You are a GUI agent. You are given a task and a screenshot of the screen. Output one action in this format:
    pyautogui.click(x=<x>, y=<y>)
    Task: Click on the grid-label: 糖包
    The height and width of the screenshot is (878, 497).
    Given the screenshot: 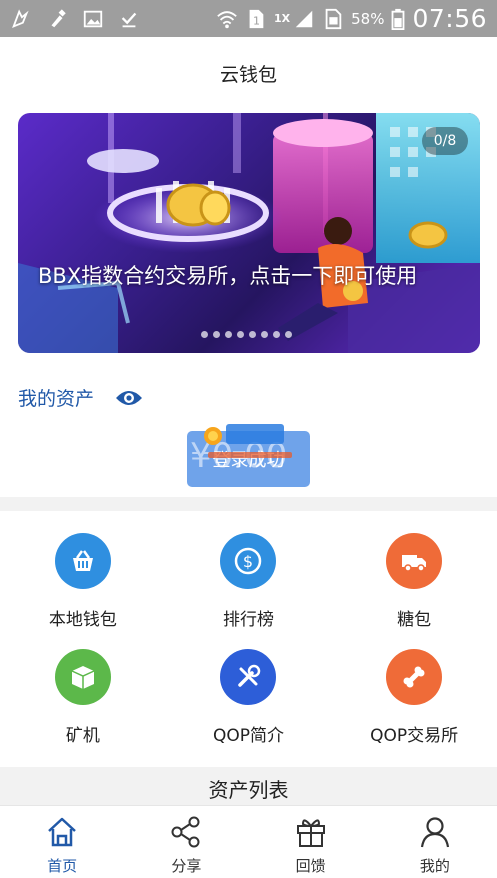 What is the action you would take?
    pyautogui.click(x=414, y=620)
    